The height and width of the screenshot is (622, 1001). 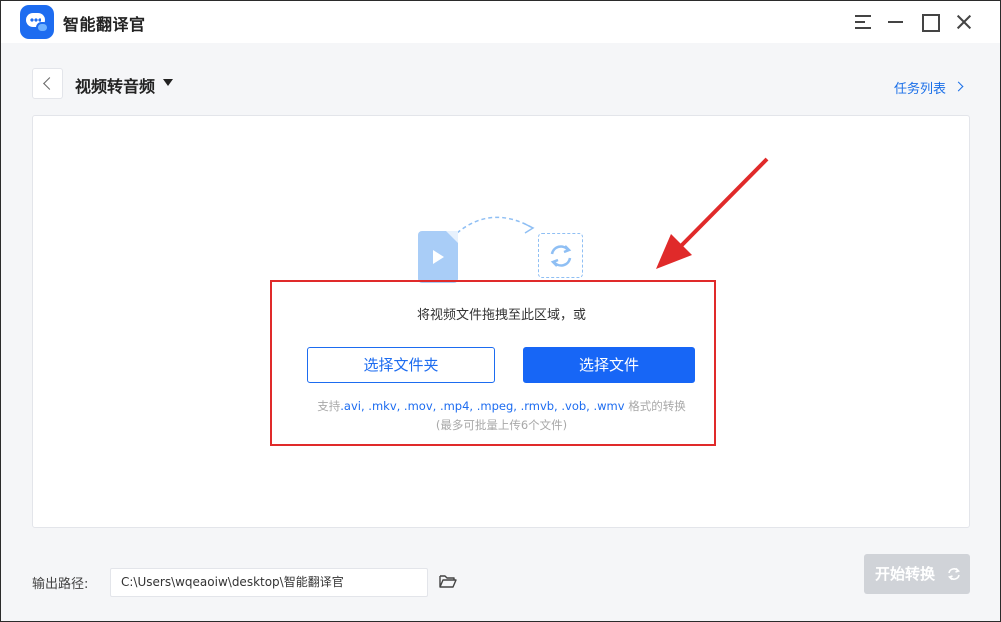 What do you see at coordinates (930, 22) in the screenshot?
I see `maximize-icon` at bounding box center [930, 22].